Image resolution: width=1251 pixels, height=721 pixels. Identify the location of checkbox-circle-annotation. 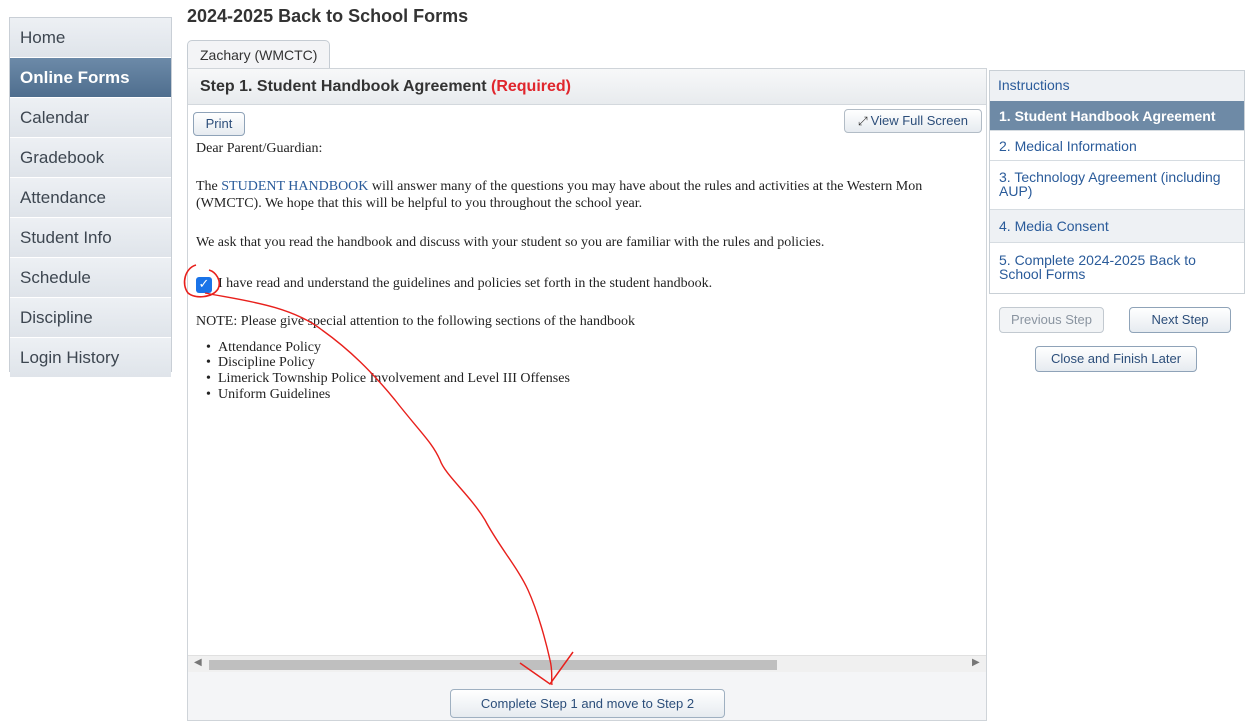
(202, 281).